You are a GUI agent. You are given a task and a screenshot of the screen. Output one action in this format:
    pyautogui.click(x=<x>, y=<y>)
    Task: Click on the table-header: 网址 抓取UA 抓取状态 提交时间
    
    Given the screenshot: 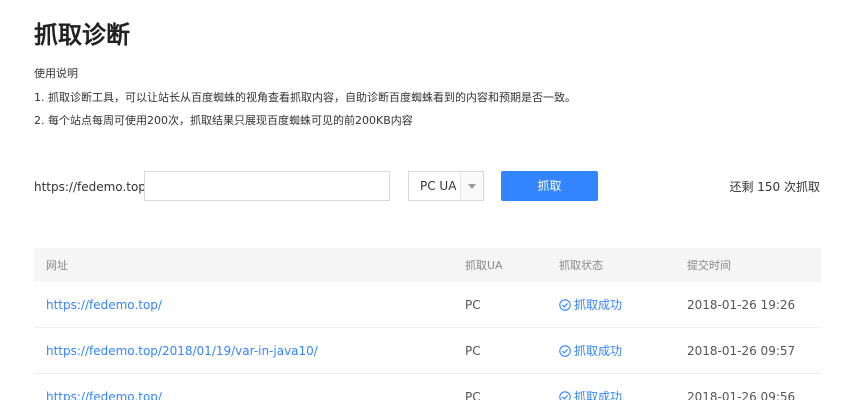 What is the action you would take?
    pyautogui.click(x=427, y=265)
    